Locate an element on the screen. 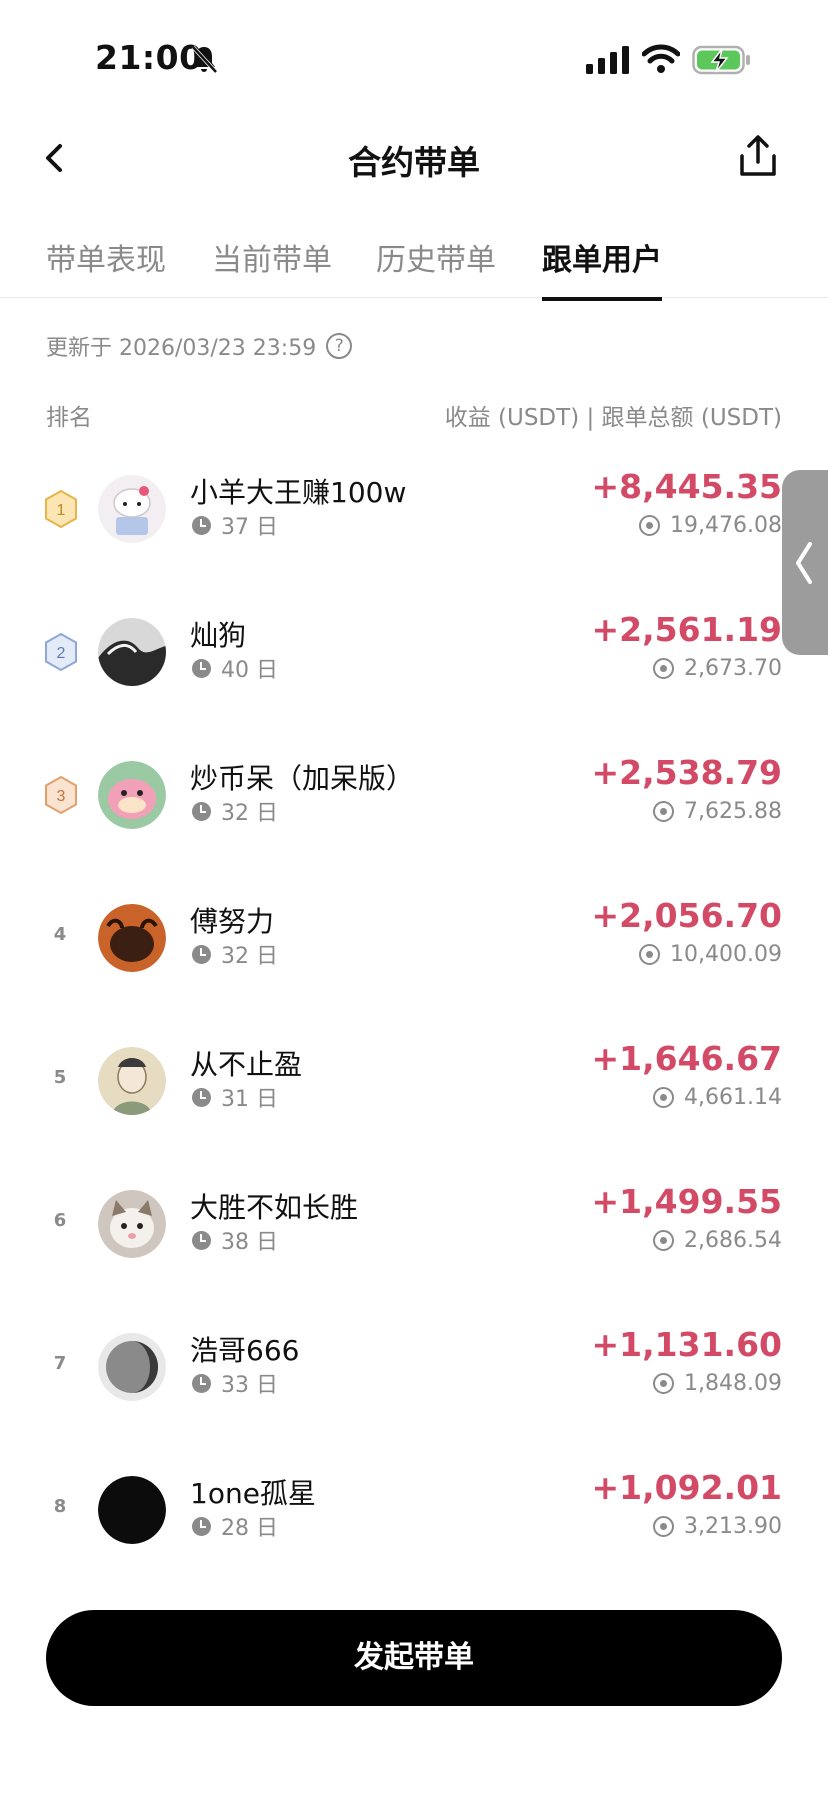  follow-days: 38 日 is located at coordinates (235, 1240).